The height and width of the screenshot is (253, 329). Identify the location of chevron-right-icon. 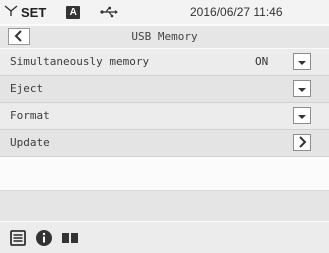
(302, 142).